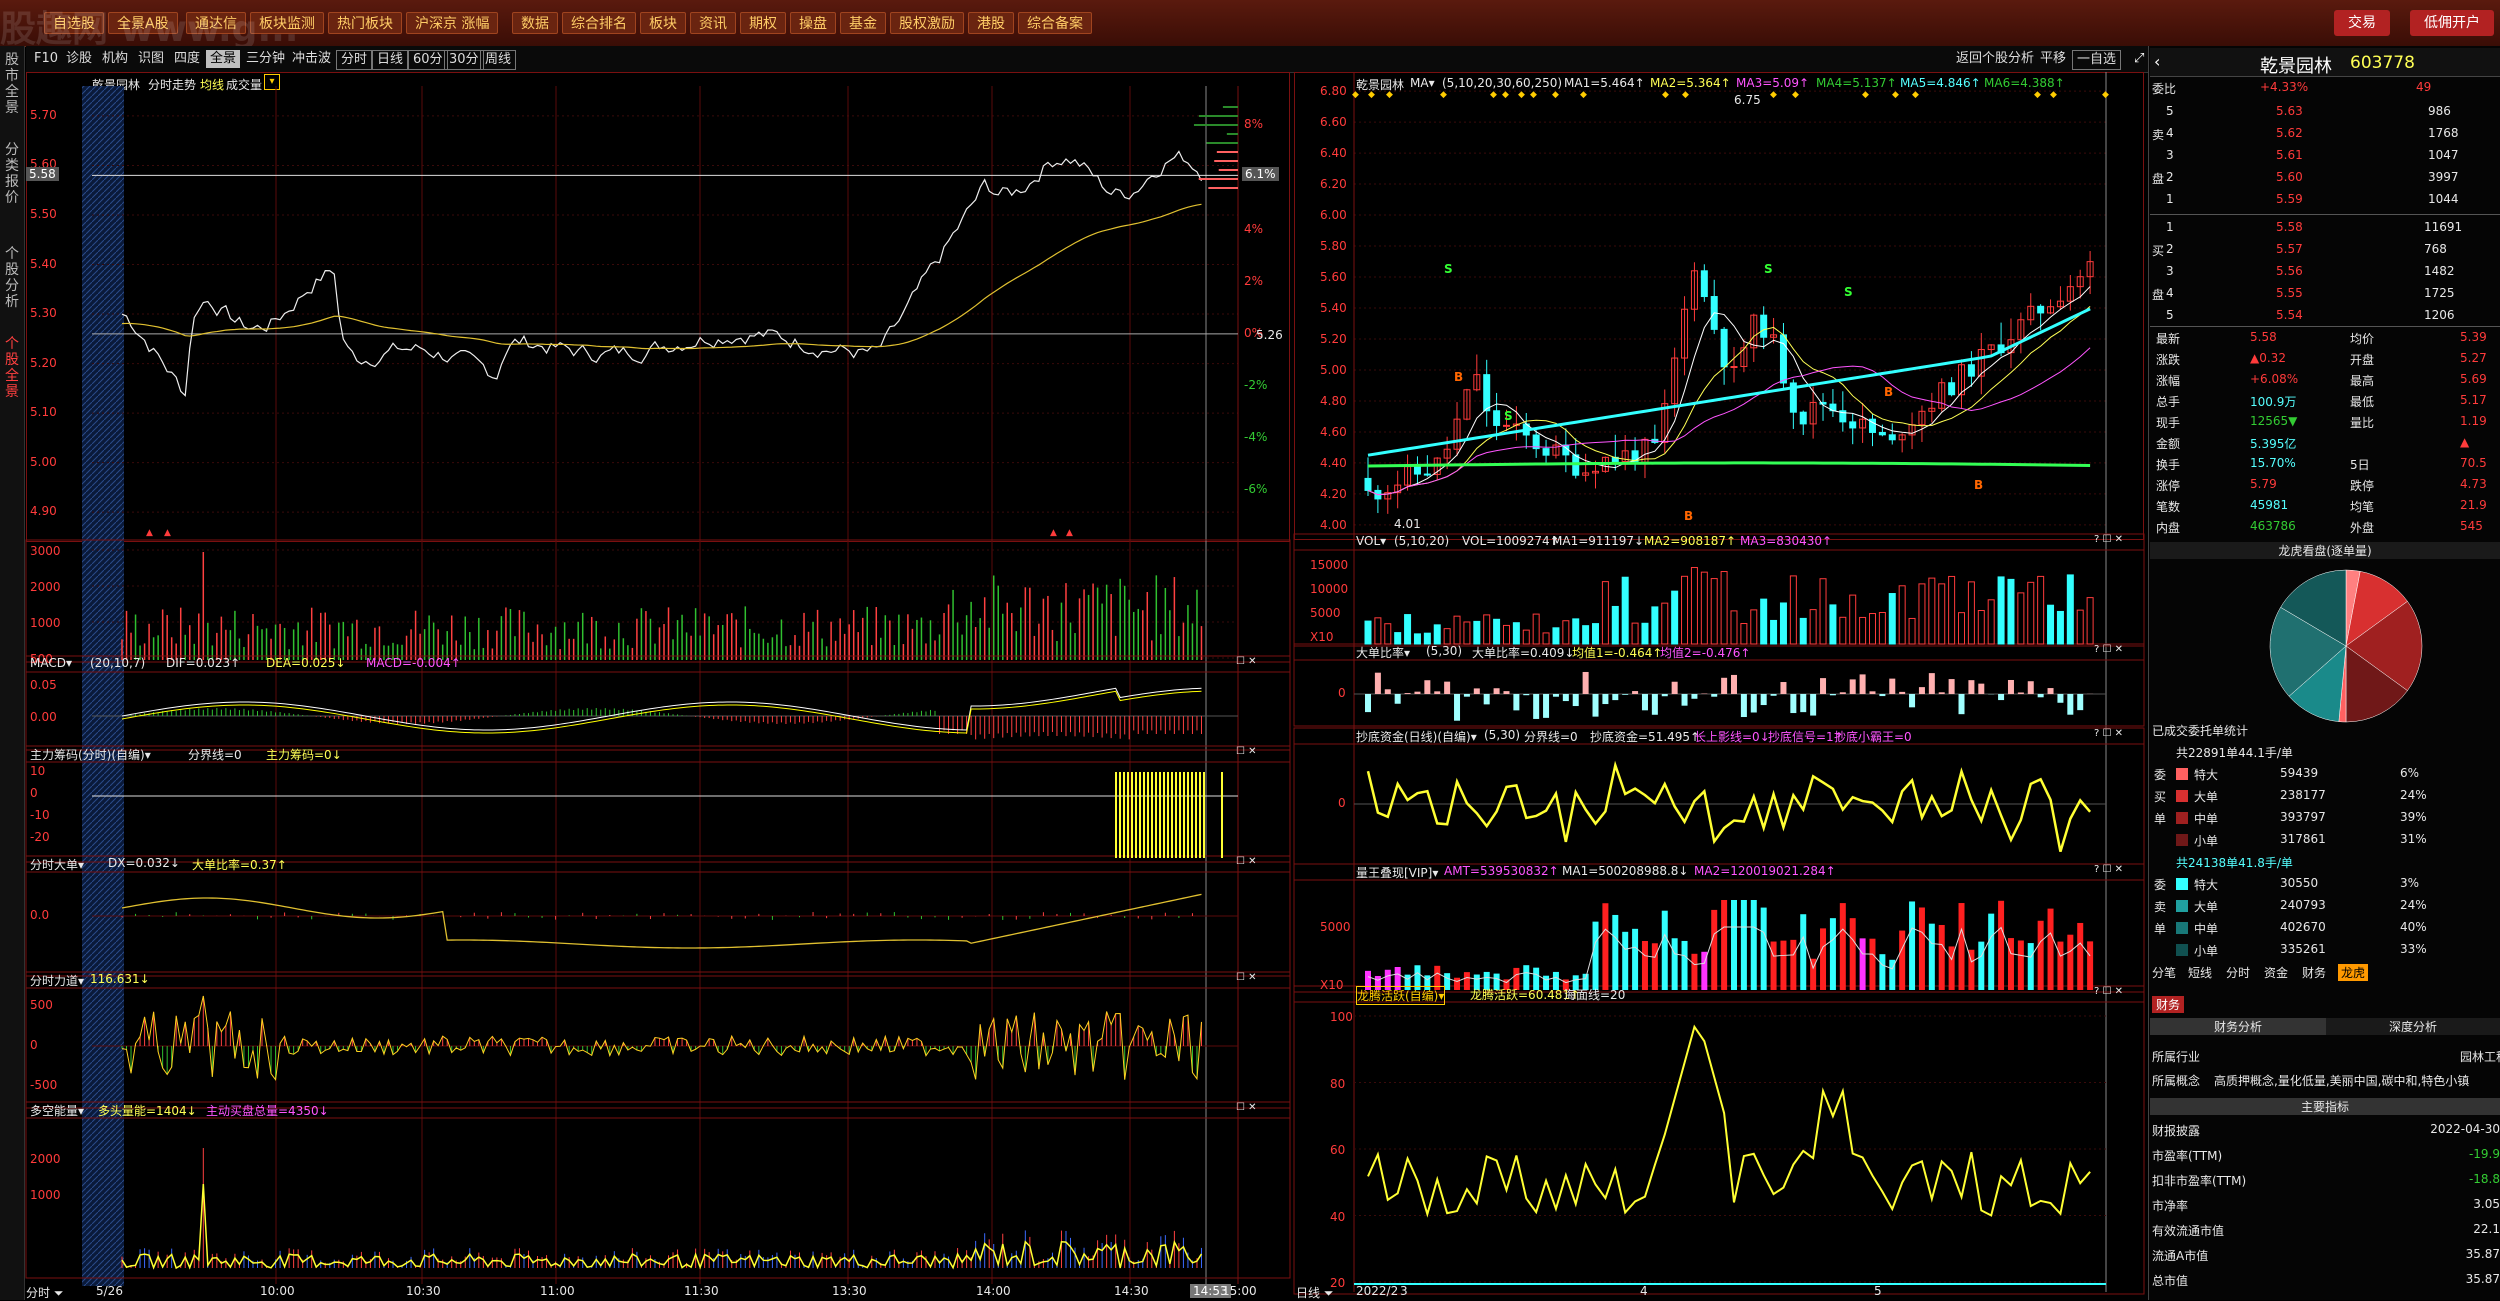  What do you see at coordinates (2238, 1026) in the screenshot?
I see `fin-header-analysis: 财务分析` at bounding box center [2238, 1026].